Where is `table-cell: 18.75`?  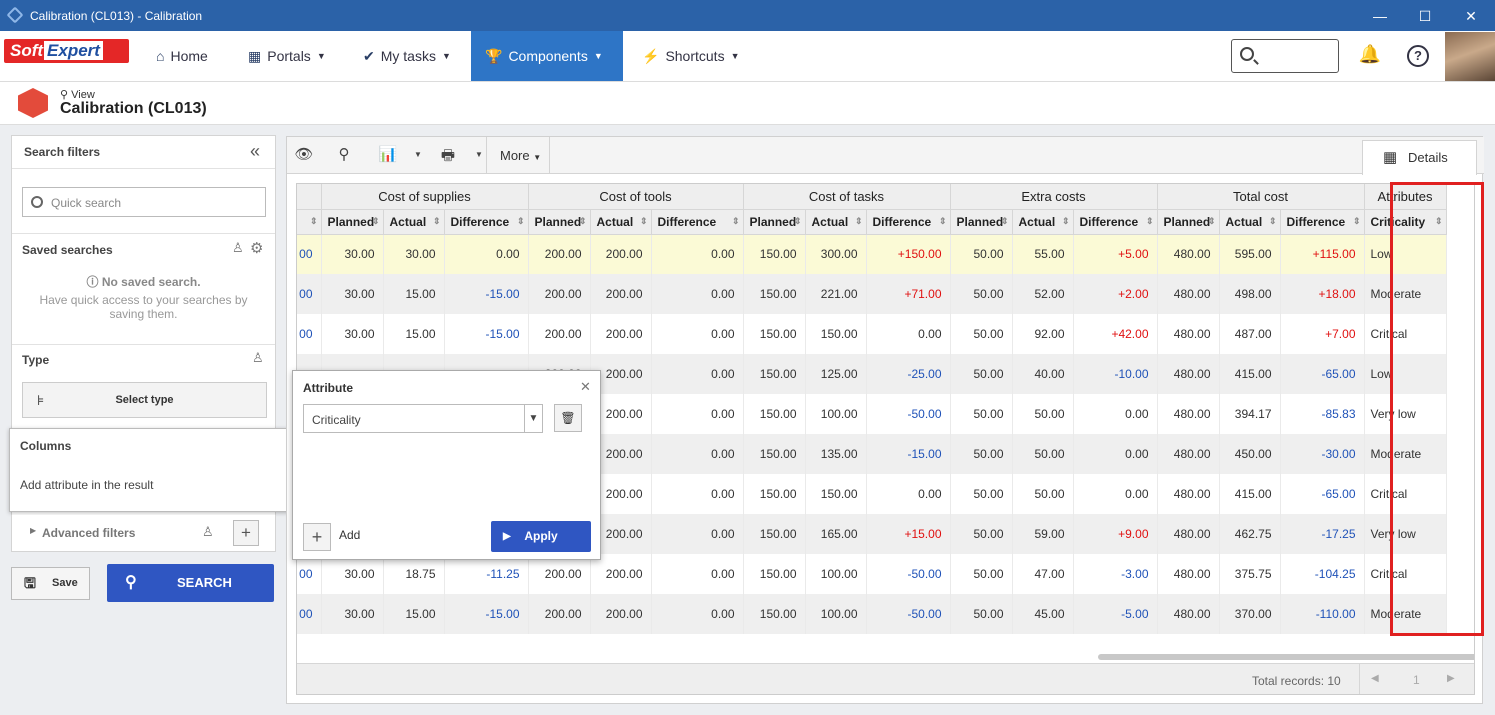 table-cell: 18.75 is located at coordinates (414, 574).